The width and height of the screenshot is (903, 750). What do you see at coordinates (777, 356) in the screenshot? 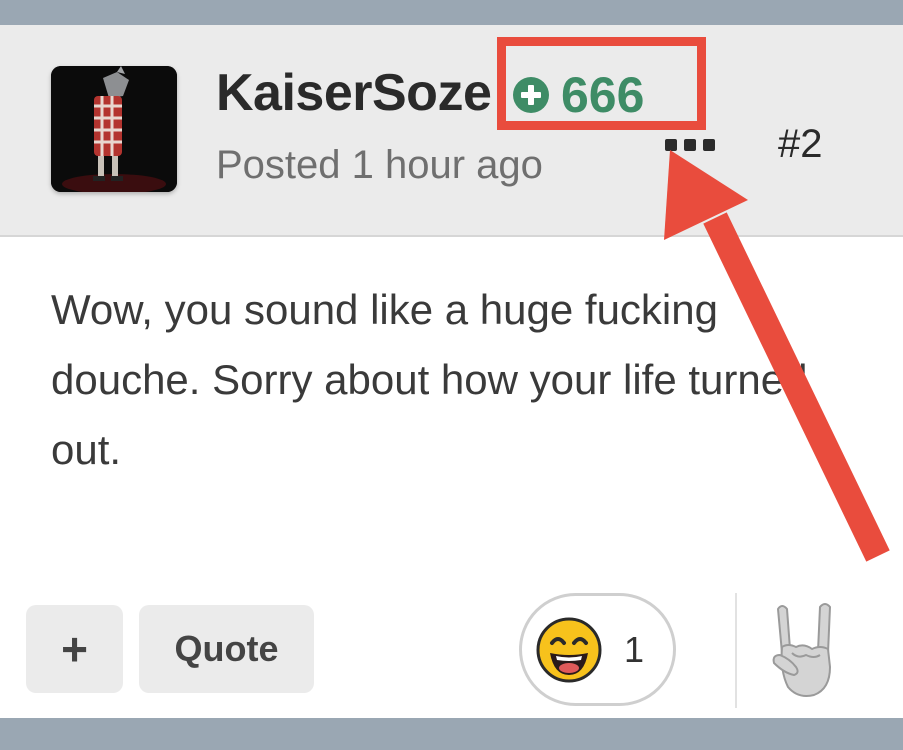
I see `red-arrow-annotation` at bounding box center [777, 356].